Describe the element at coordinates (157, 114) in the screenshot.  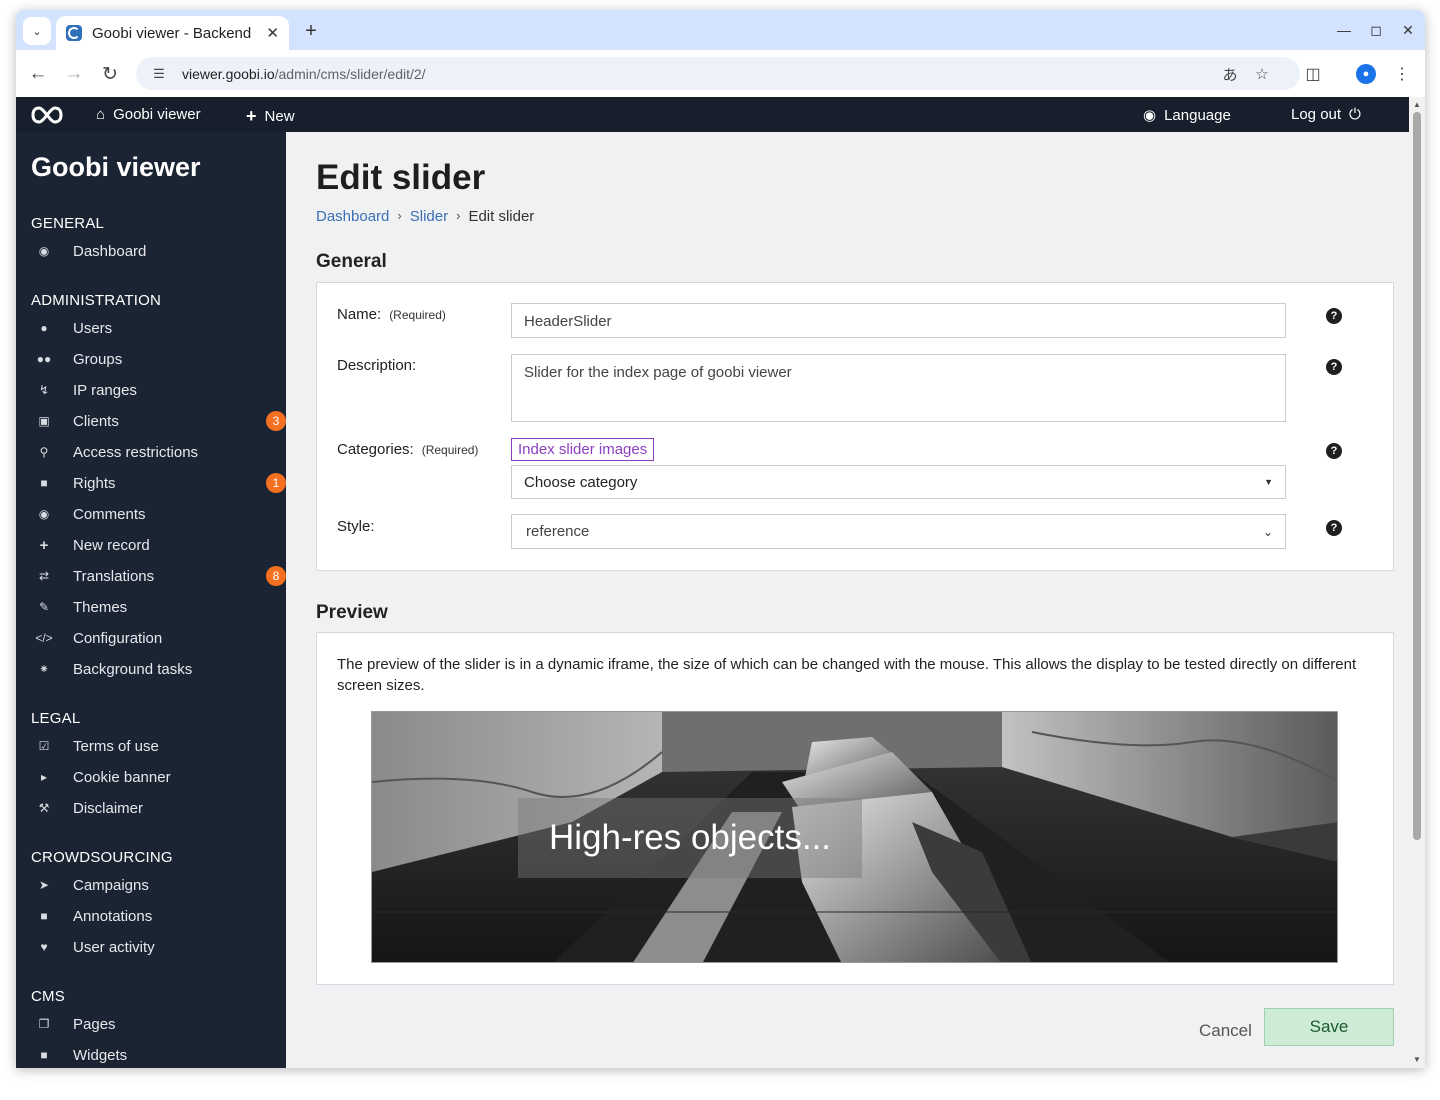
I see `home-label: Goobi viewer` at that location.